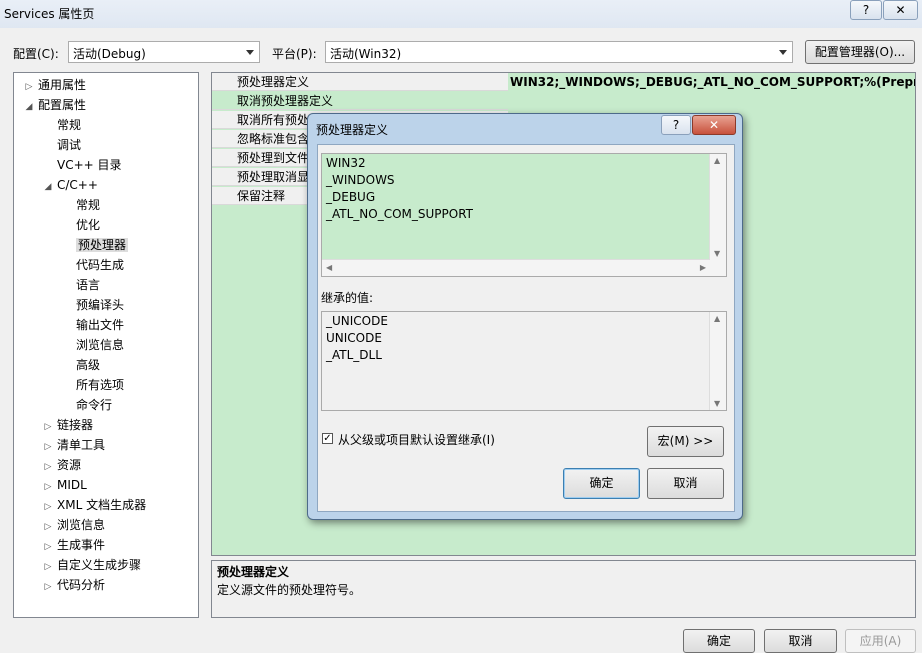 This screenshot has width=922, height=653. I want to click on tree-item-label: 代码生成, so click(100, 265).